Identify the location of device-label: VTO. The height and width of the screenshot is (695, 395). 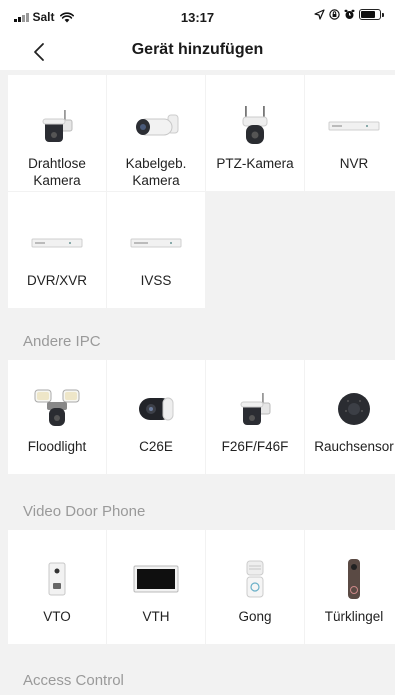
(57, 616).